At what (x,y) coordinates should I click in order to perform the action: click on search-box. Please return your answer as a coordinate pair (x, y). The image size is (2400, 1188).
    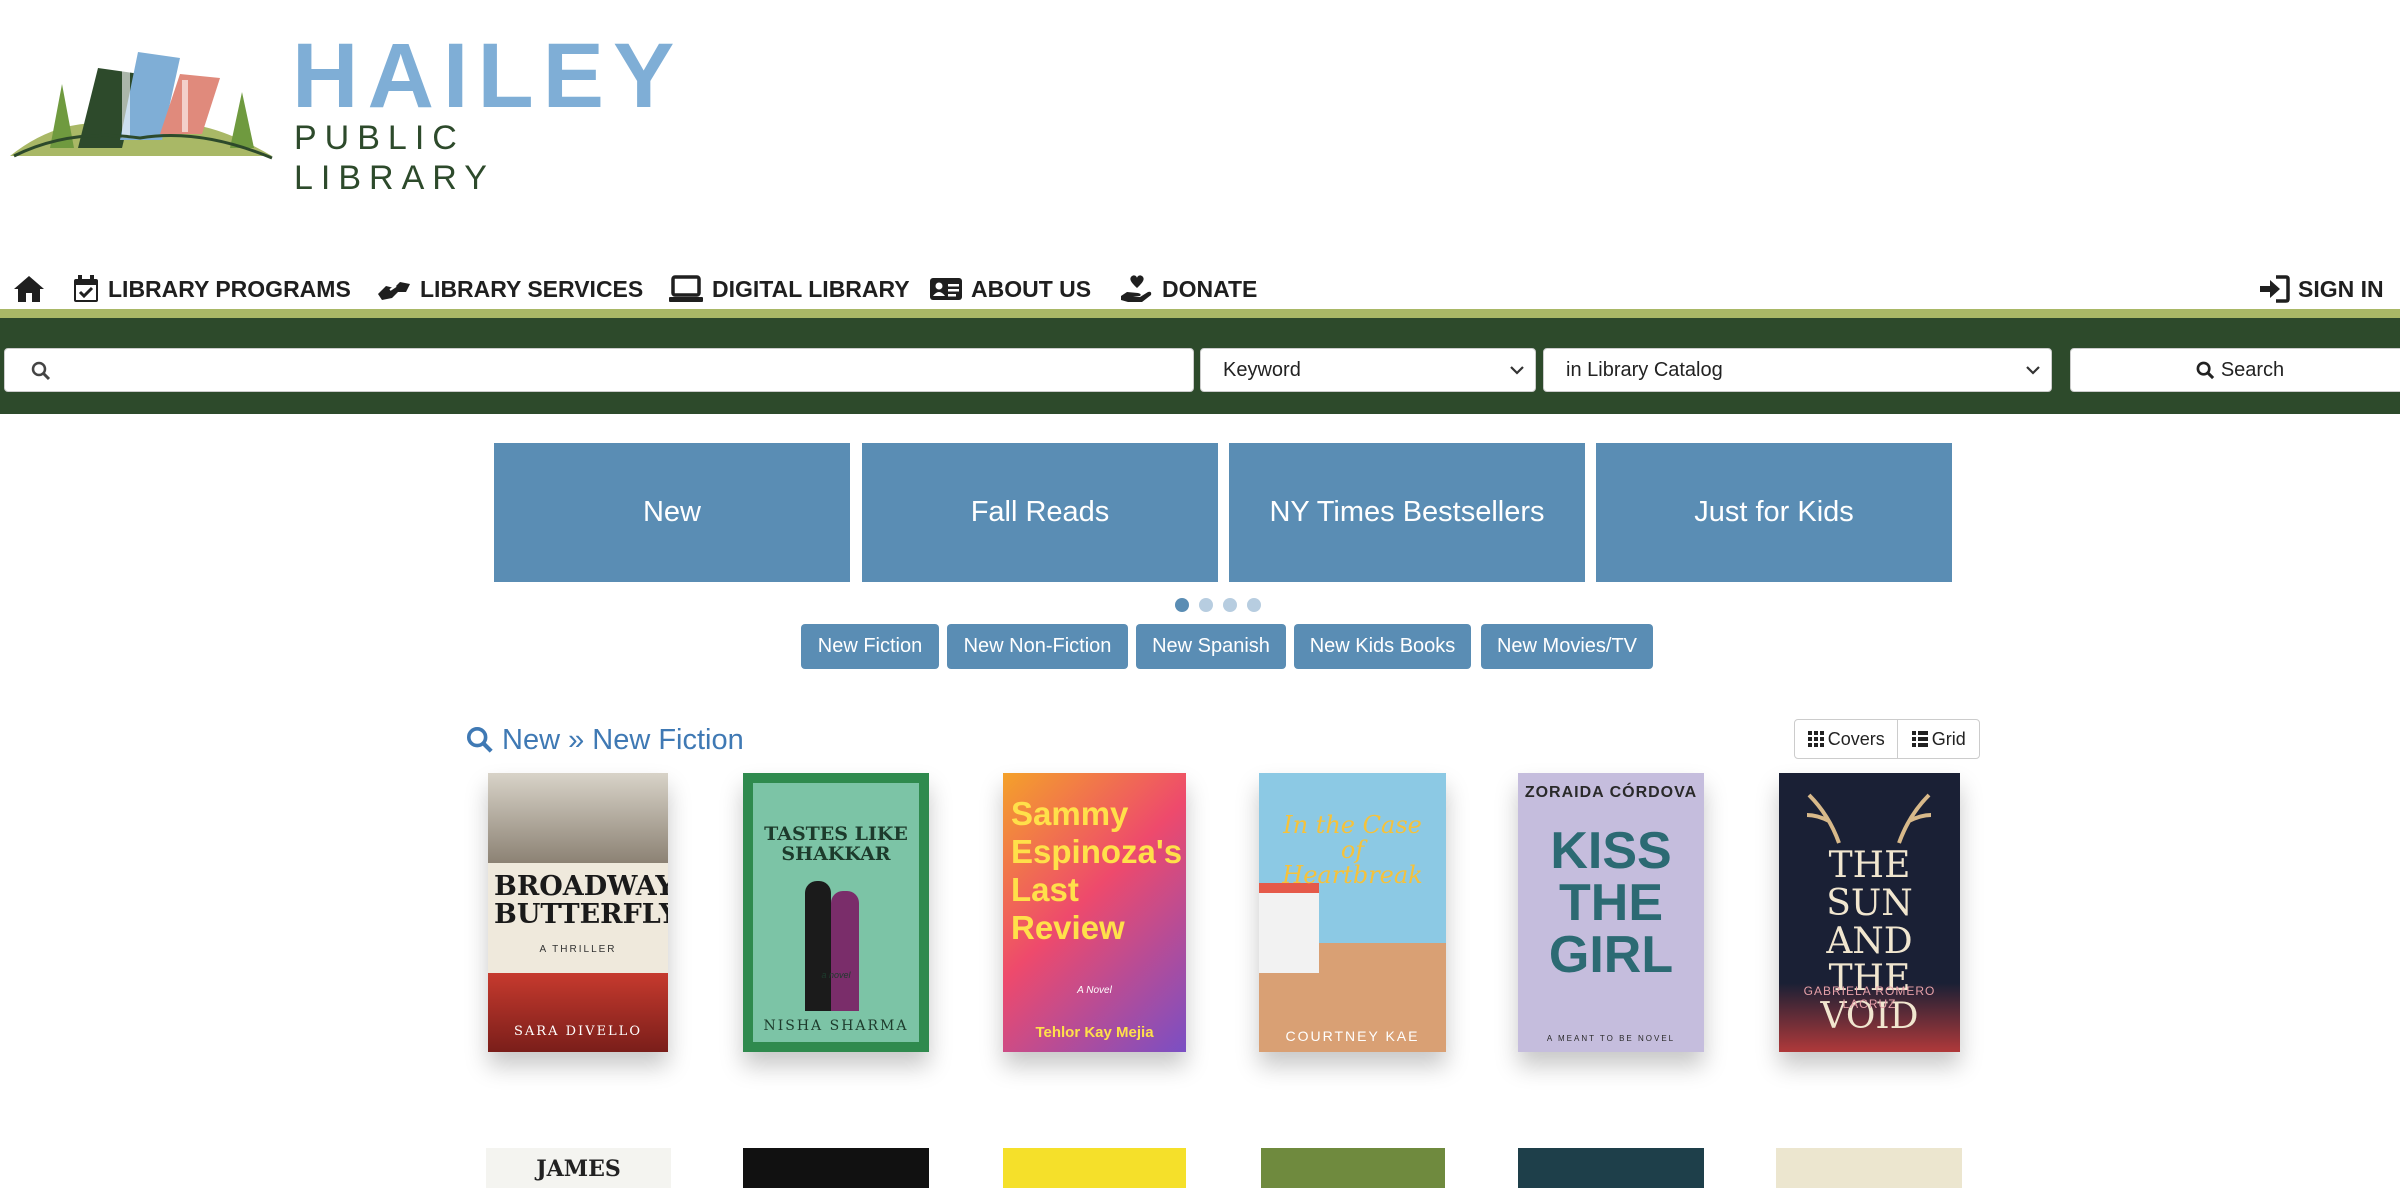
    Looking at the image, I should click on (599, 370).